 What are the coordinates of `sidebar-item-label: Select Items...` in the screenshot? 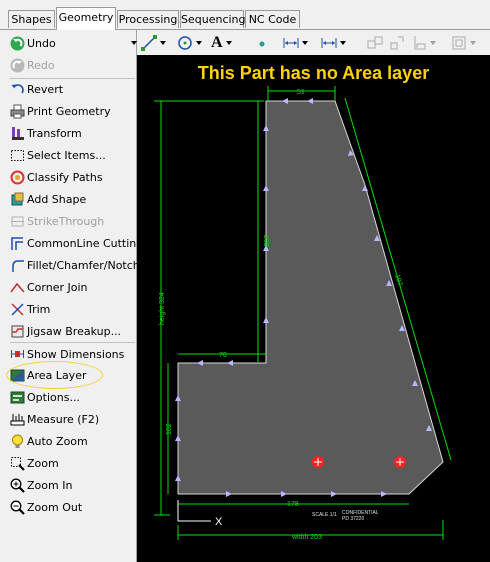 It's located at (66, 155).